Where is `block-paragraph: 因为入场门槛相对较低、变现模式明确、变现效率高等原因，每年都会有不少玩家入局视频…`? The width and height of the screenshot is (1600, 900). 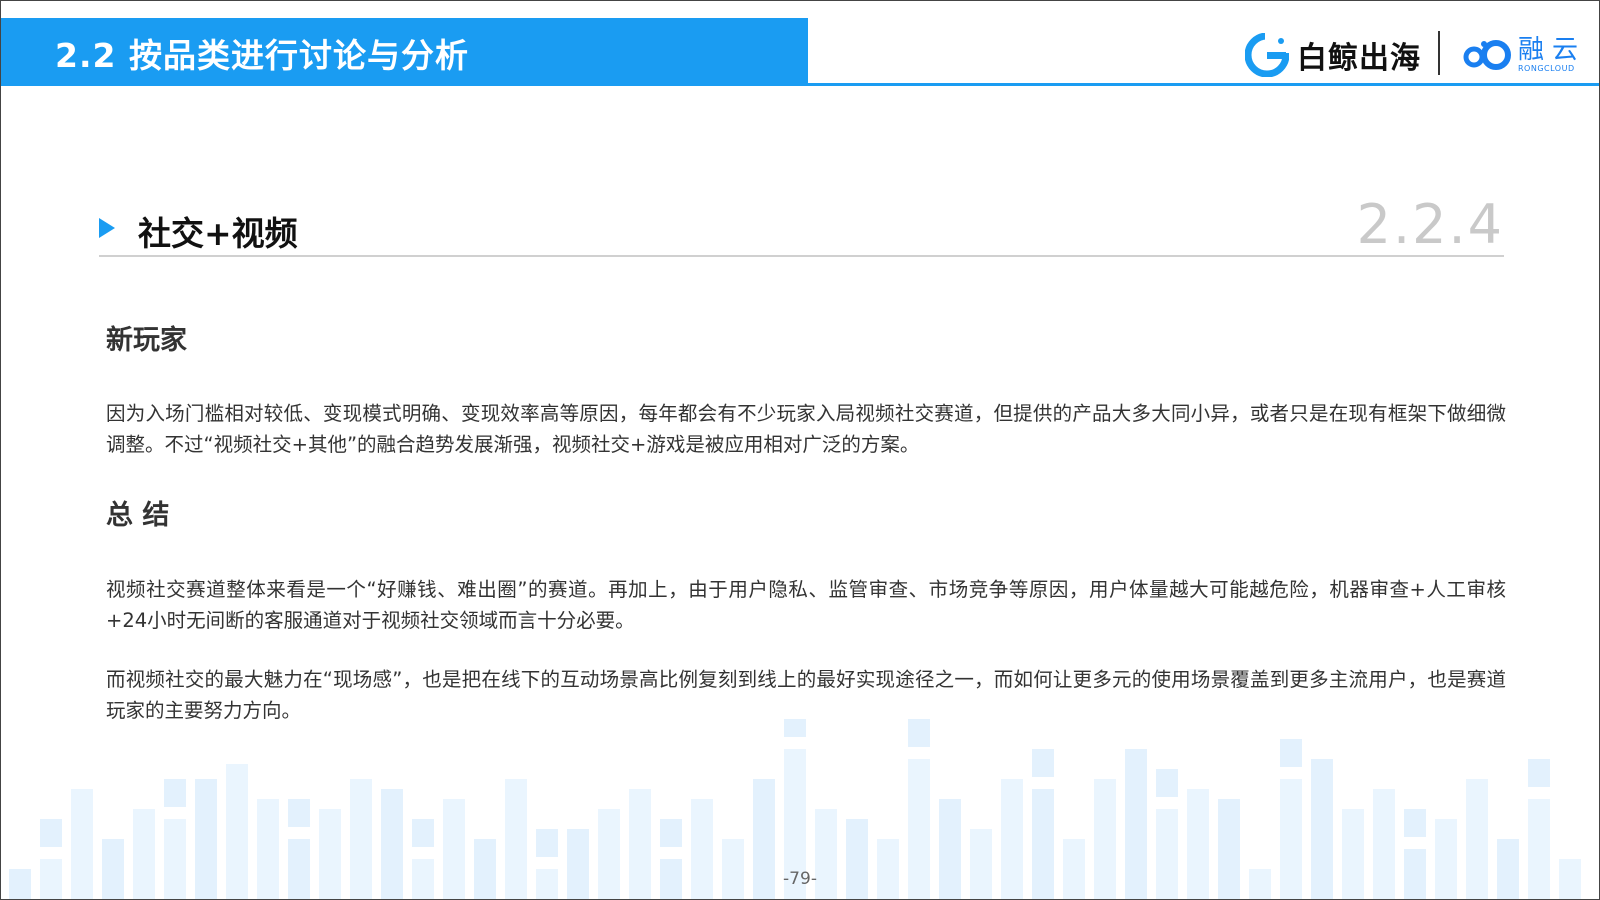
block-paragraph: 因为入场门槛相对较低、变现模式明确、变现效率高等原因，每年都会有不少玩家入局视频… is located at coordinates (806, 429).